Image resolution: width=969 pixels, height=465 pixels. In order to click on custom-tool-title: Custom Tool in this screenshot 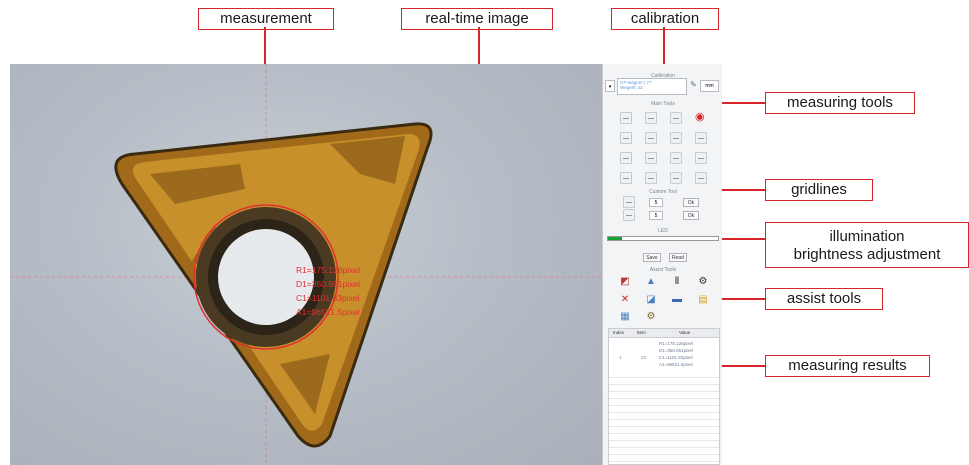, I will do `click(663, 192)`.